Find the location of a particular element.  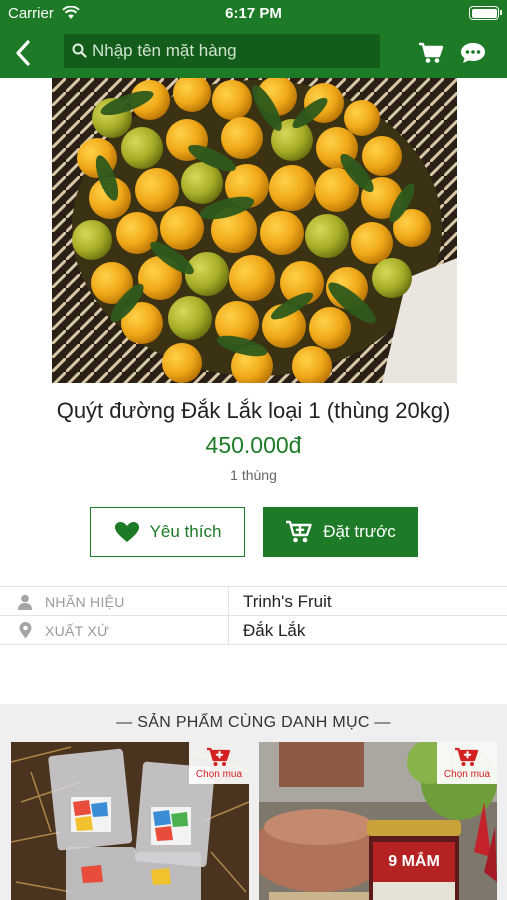

info-row-origin: XUẤT XỨ Đắk Lắk is located at coordinates (253, 630).